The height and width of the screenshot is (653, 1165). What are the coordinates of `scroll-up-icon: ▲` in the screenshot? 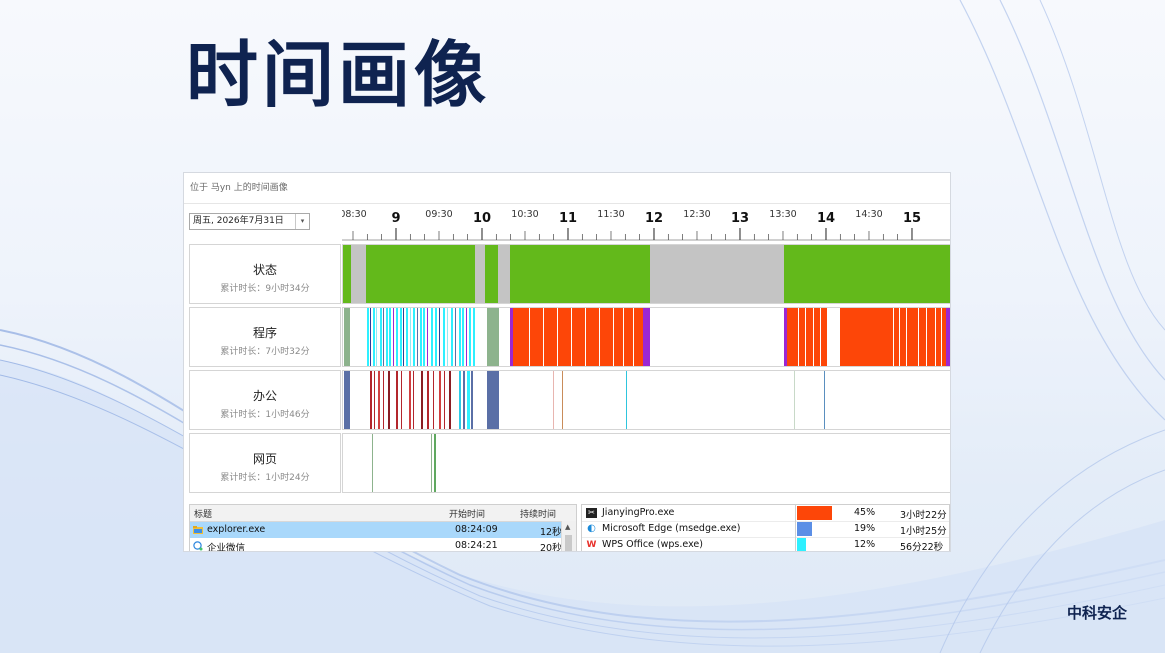 It's located at (567, 527).